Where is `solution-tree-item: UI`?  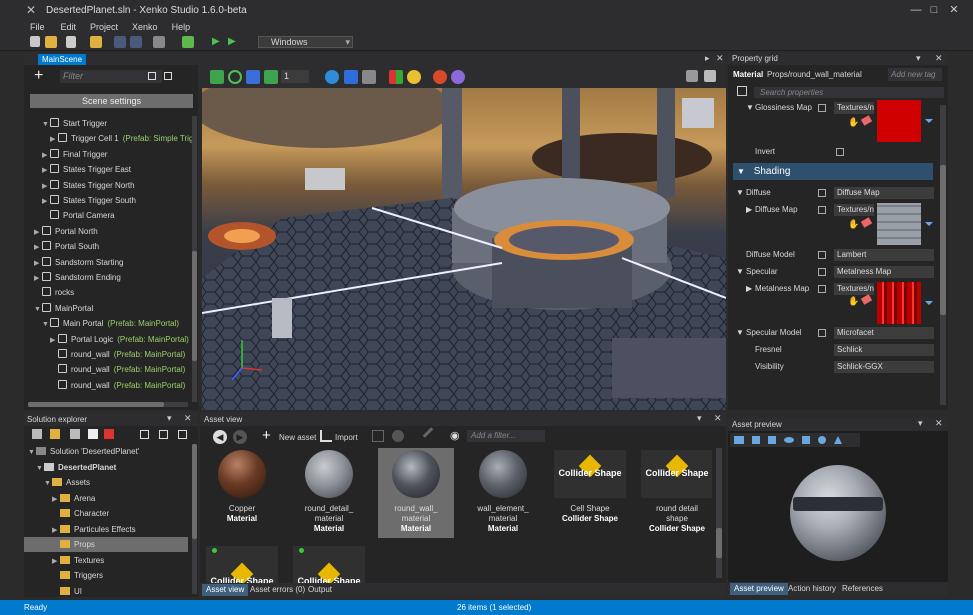
solution-tree-item: UI is located at coordinates (106, 591).